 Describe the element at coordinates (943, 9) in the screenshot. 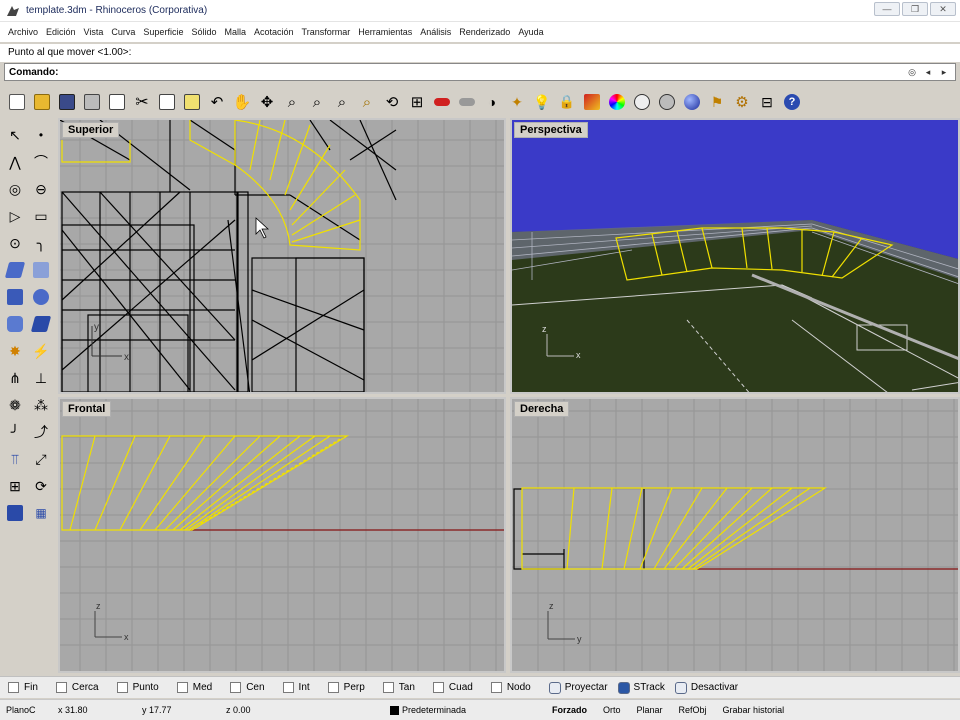

I see `close-button: ✕` at that location.